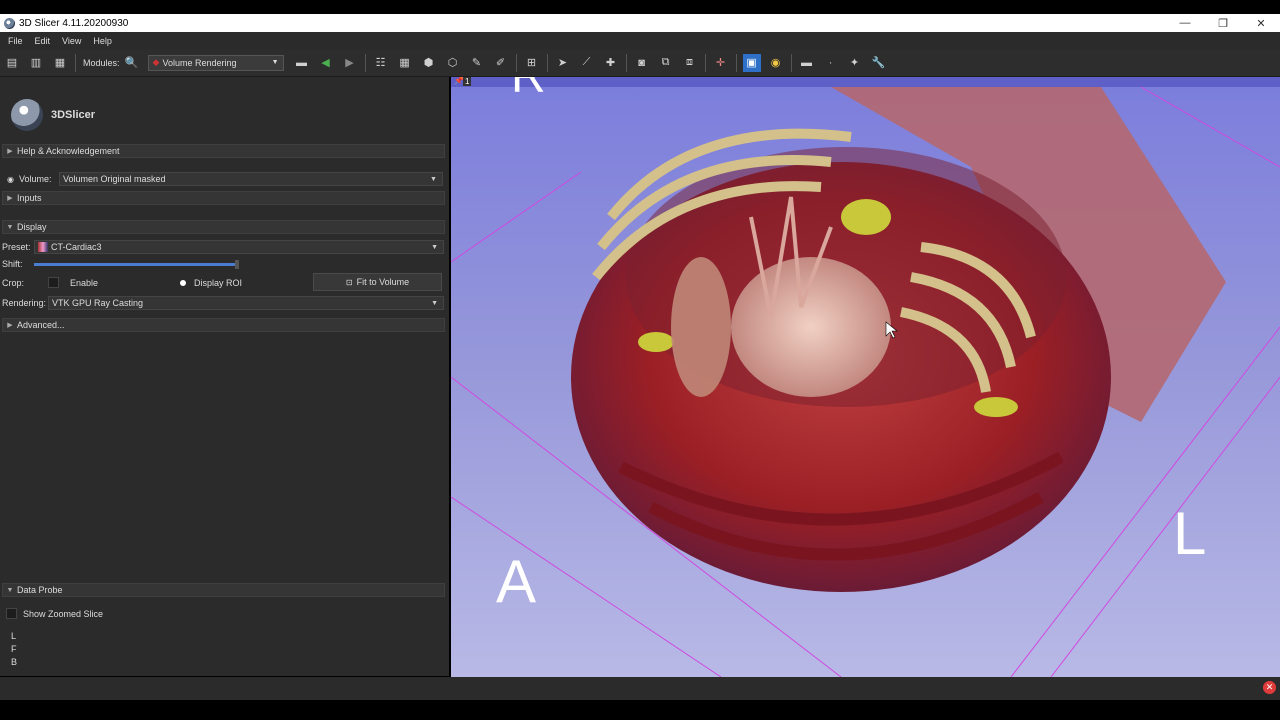 The height and width of the screenshot is (720, 1280). What do you see at coordinates (32, 227) in the screenshot?
I see `display-section-label: Display` at bounding box center [32, 227].